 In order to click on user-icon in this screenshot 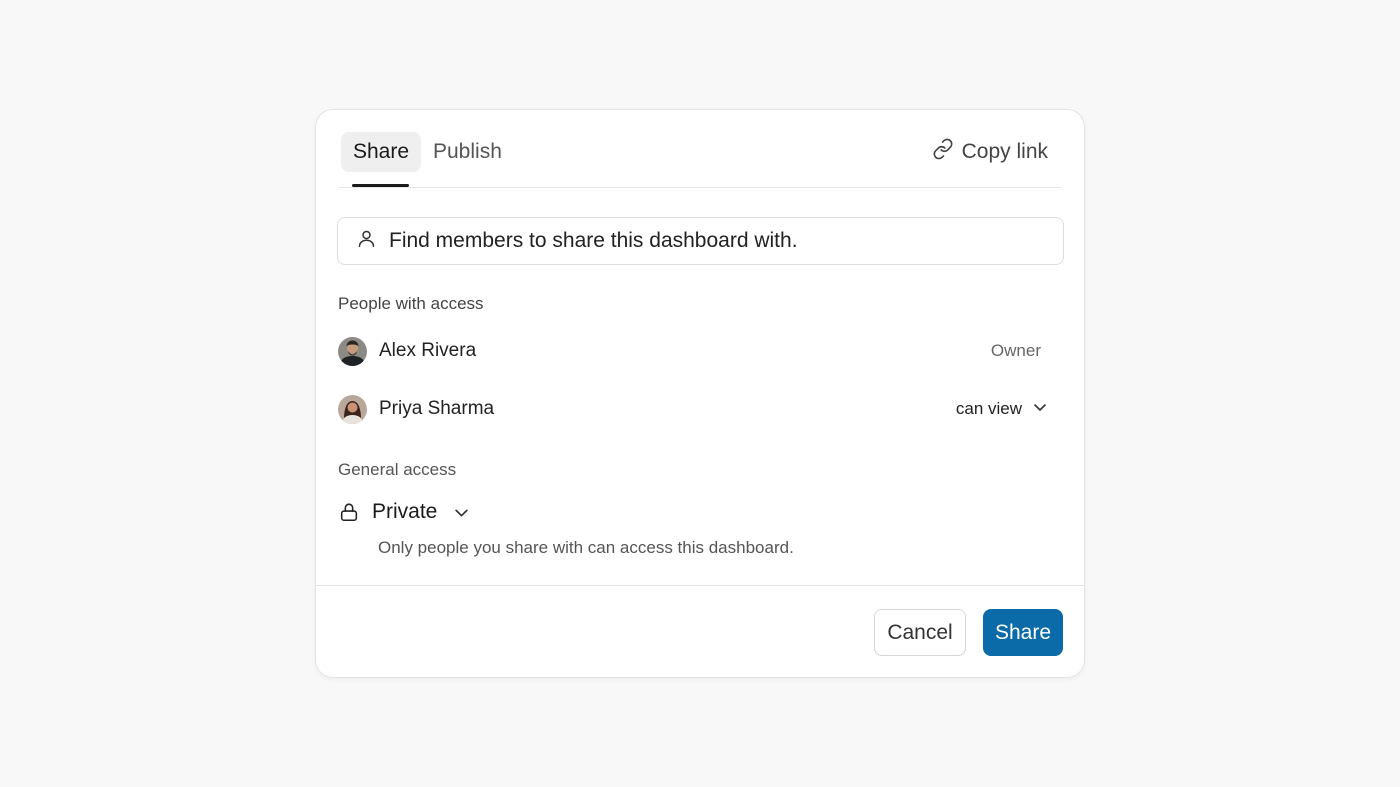, I will do `click(366, 241)`.